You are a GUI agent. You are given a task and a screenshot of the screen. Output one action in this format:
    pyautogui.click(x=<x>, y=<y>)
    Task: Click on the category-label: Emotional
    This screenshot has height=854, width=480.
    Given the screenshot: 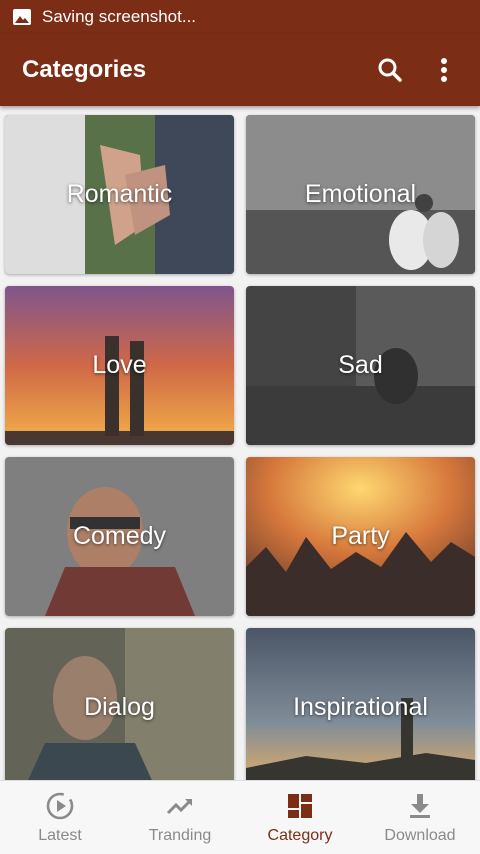 What is the action you would take?
    pyautogui.click(x=360, y=194)
    